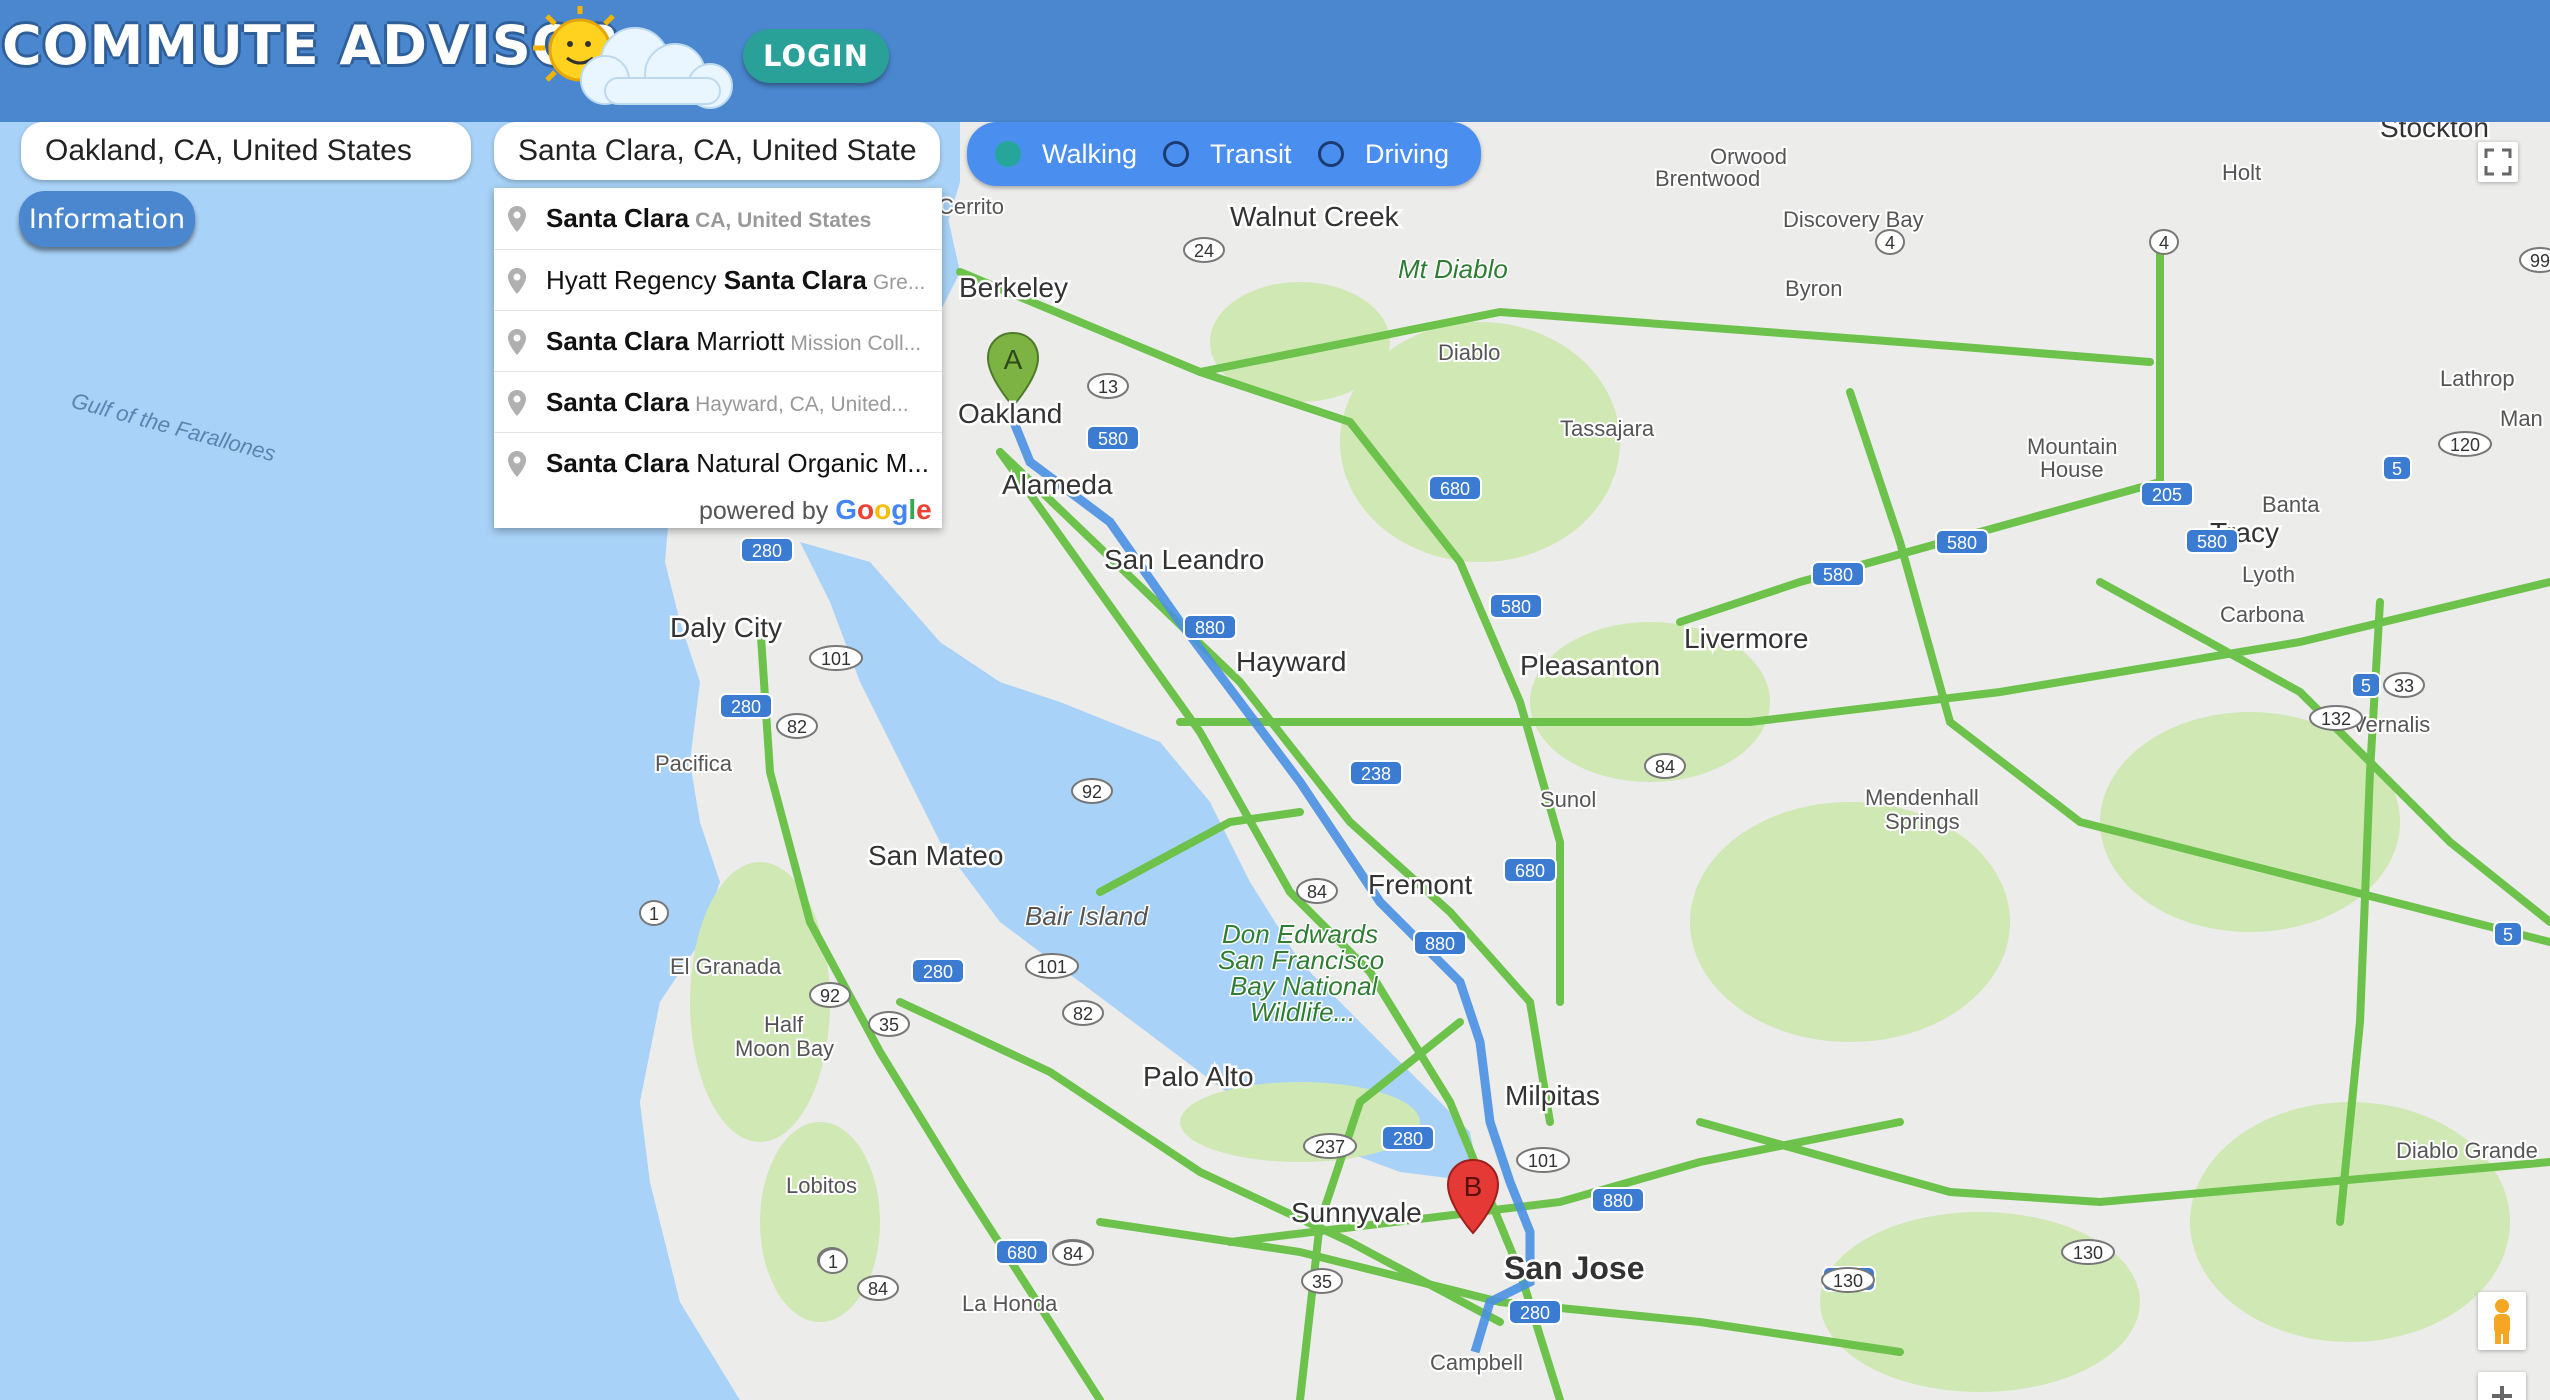 This screenshot has width=2550, height=1400. What do you see at coordinates (246, 151) in the screenshot?
I see `origin-input` at bounding box center [246, 151].